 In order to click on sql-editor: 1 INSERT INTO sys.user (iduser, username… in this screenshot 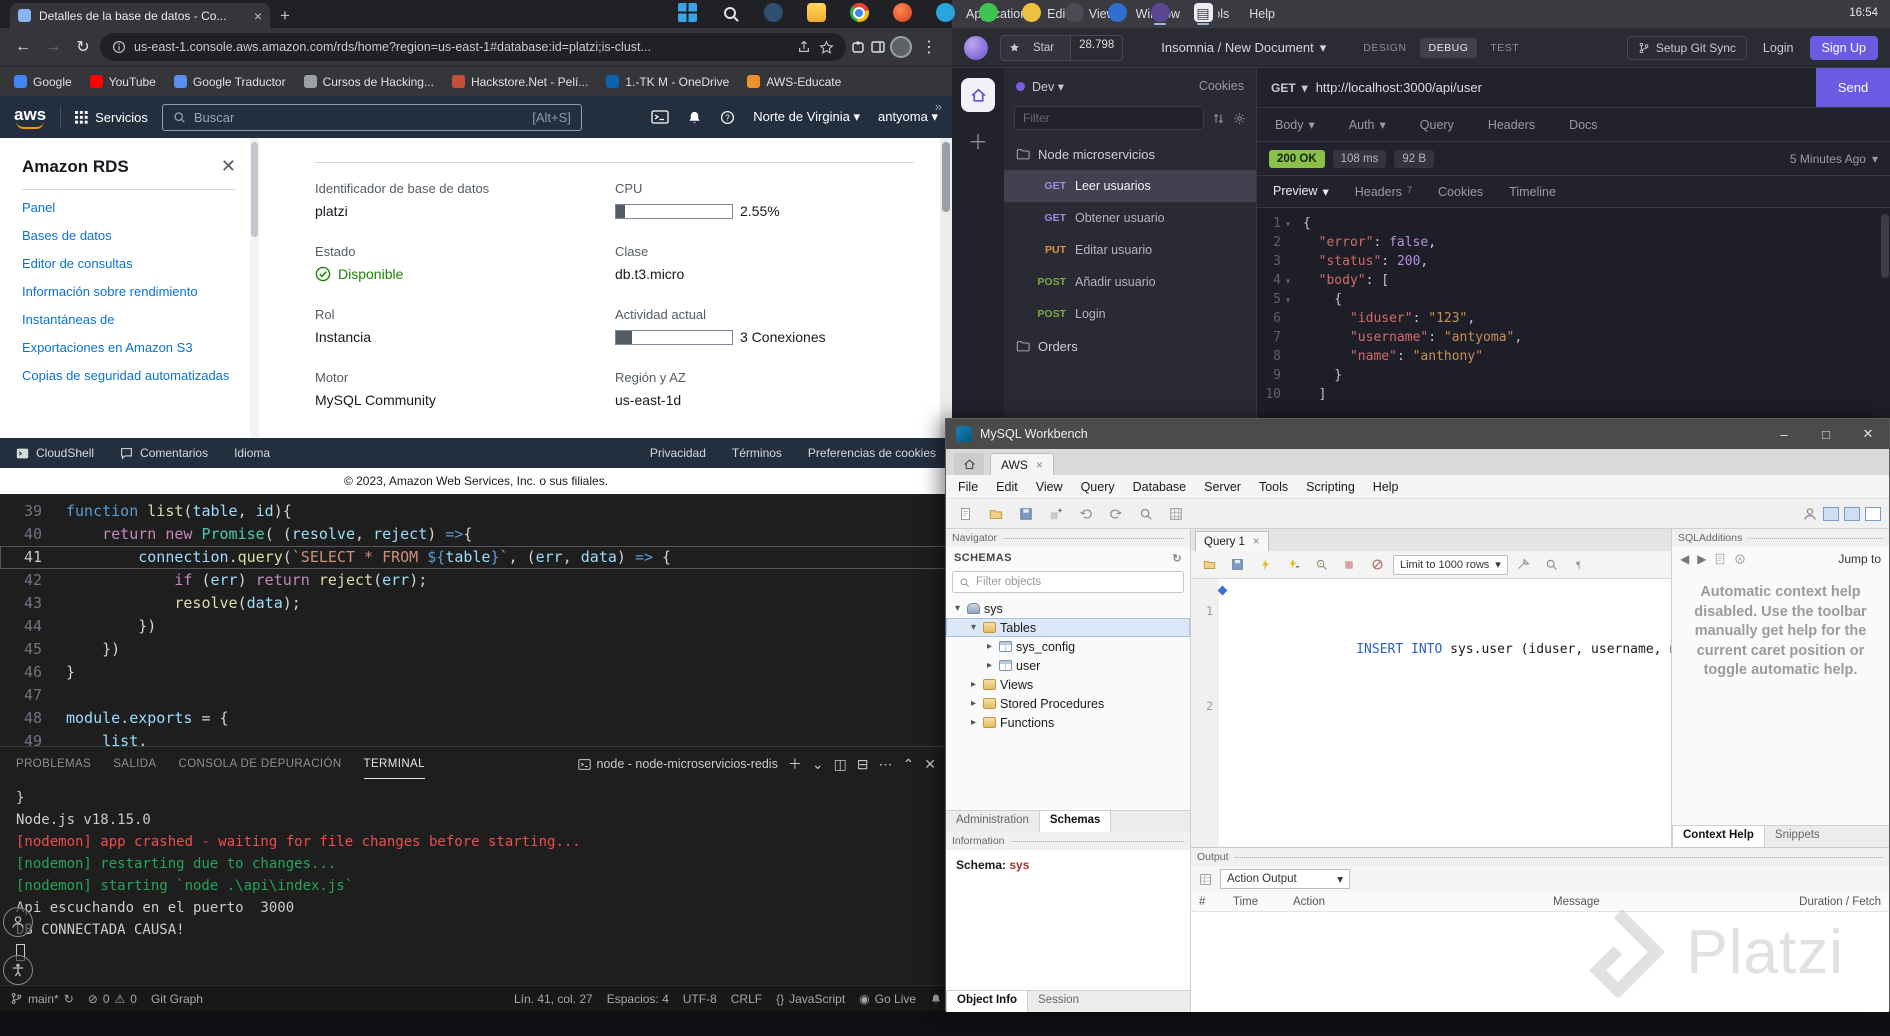, I will do `click(1431, 713)`.